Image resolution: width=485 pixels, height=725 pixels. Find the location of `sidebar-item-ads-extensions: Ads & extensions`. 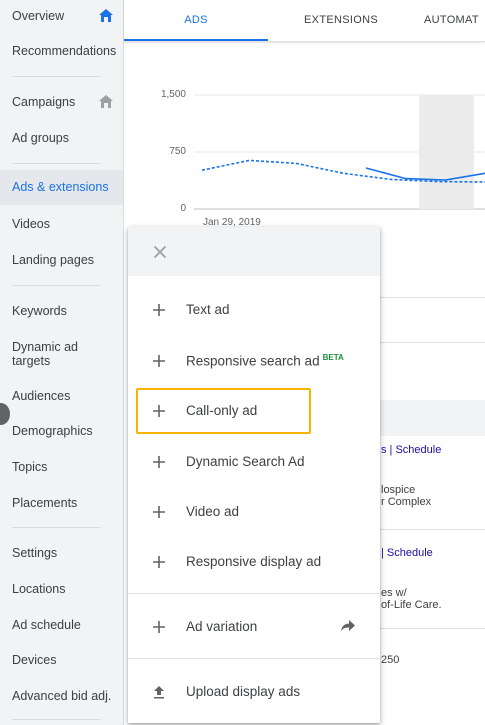

sidebar-item-ads-extensions: Ads & extensions is located at coordinates (61, 187).